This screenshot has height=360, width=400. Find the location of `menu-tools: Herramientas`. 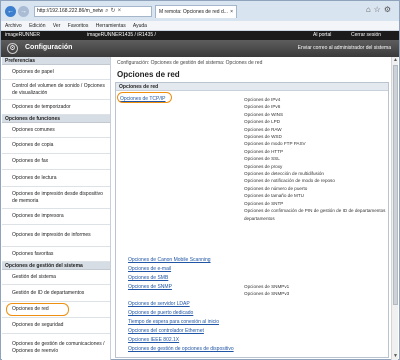

menu-tools: Herramientas is located at coordinates (111, 26).